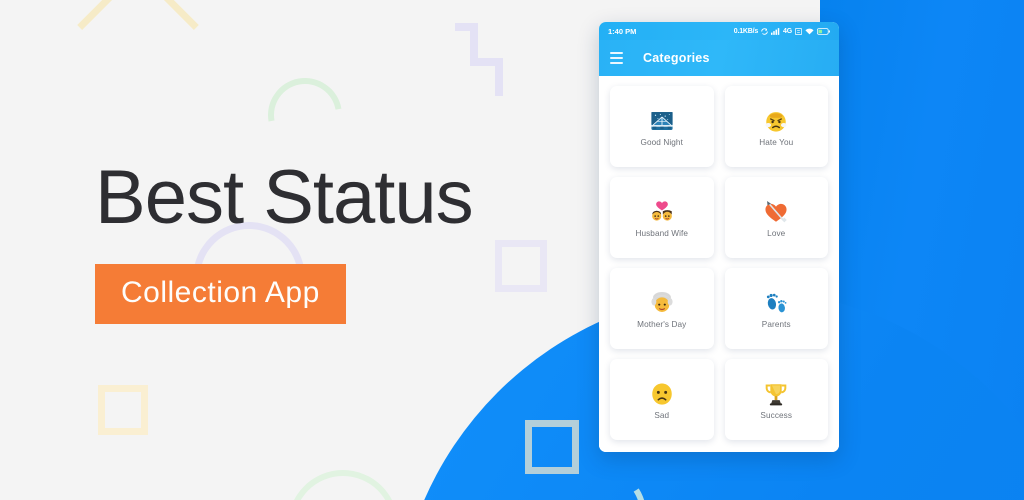 This screenshot has height=500, width=1024. Describe the element at coordinates (123, 410) in the screenshot. I see `square-yellow-decoration` at that location.